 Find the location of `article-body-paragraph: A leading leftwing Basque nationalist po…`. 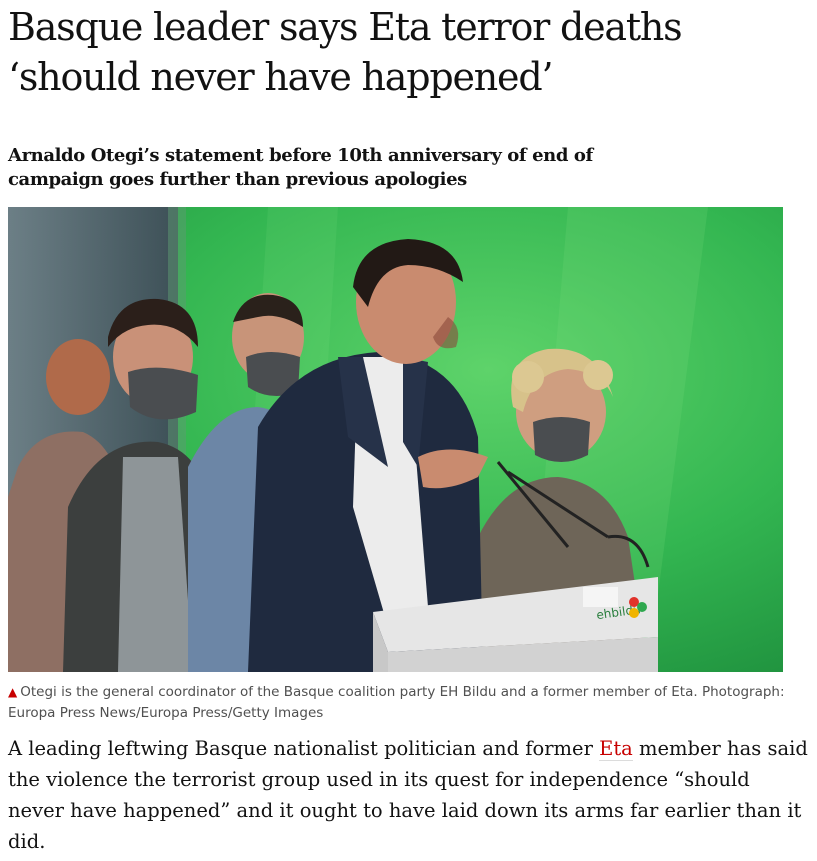

article-body-paragraph: A leading leftwing Basque nationalist po… is located at coordinates (408, 795).